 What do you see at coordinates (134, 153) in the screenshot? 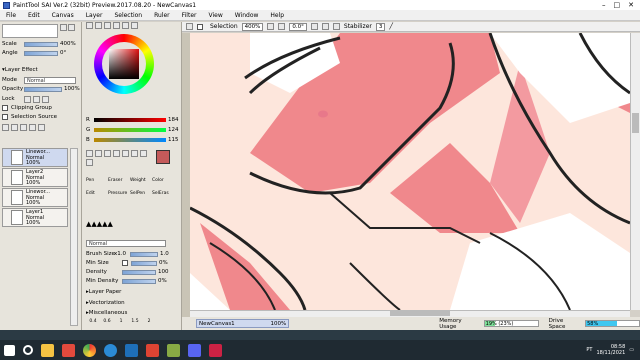
I see `rotate-tool-icon` at bounding box center [134, 153].